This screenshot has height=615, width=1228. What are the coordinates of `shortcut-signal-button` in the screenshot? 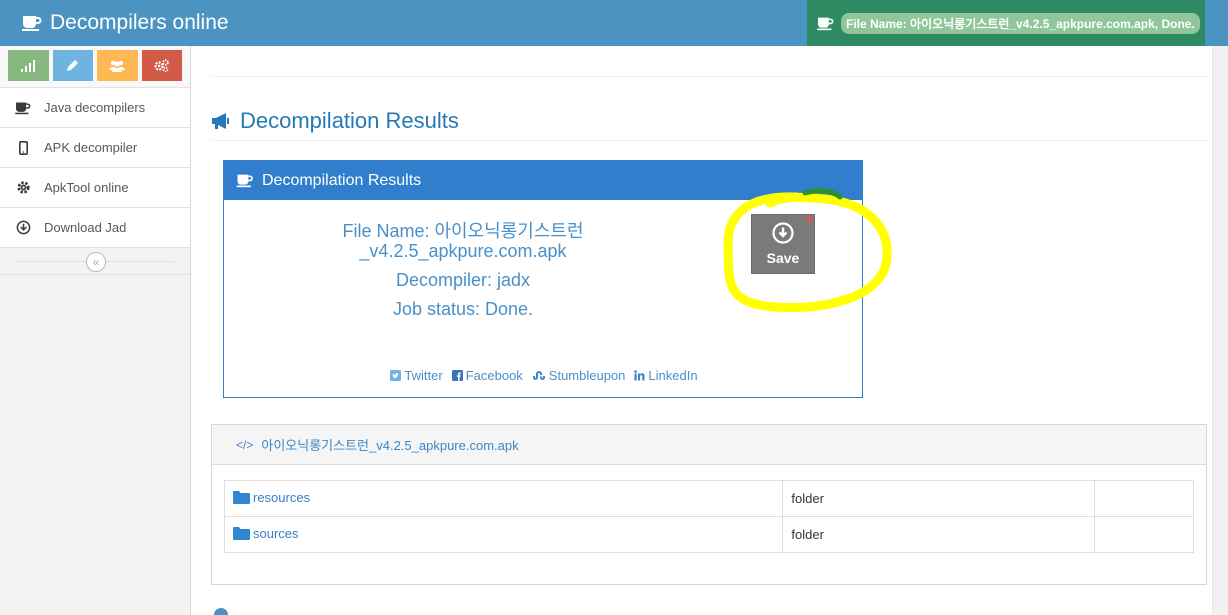 It's located at (28, 65).